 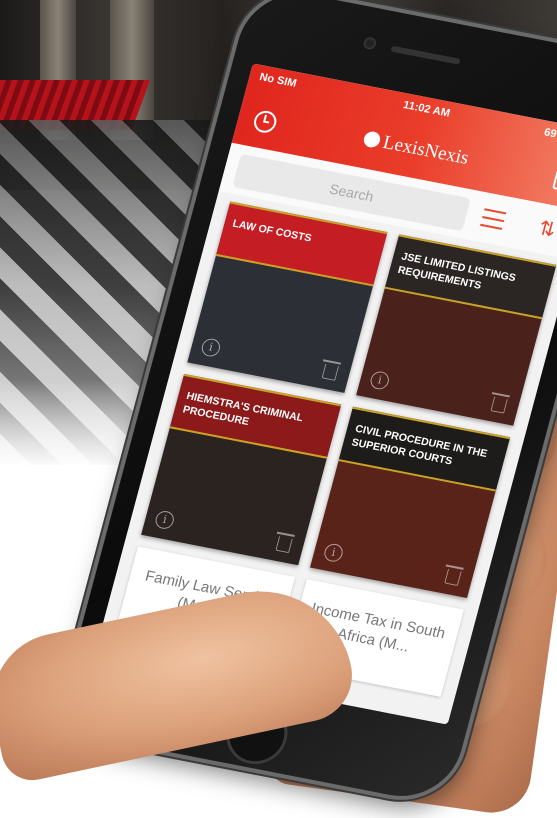 I want to click on book-card: JSE LIMITED LISTINGS REQUIREMENTS i, so click(x=456, y=330).